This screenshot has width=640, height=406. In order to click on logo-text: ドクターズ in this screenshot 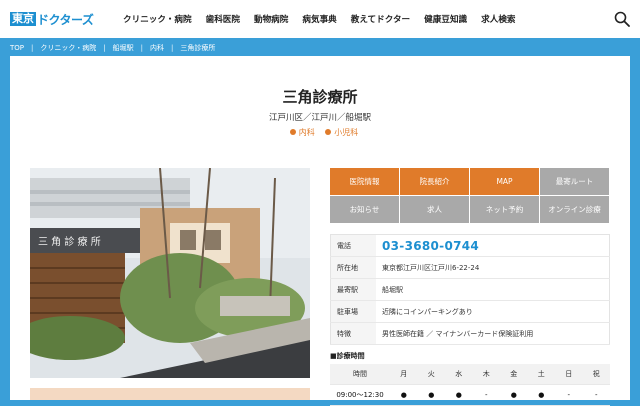, I will do `click(65, 19)`.